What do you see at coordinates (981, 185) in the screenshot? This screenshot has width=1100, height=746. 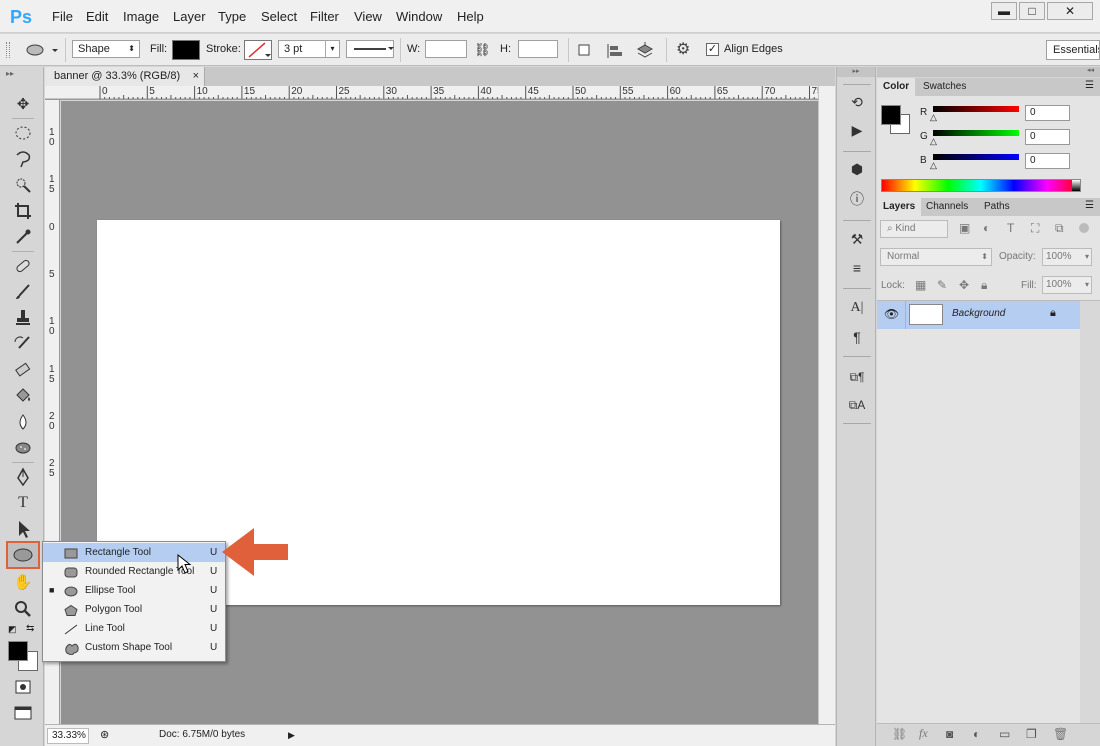 I see `color-spectrum-bar` at bounding box center [981, 185].